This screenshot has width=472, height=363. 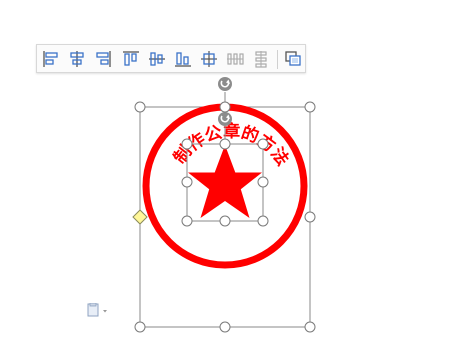 I want to click on paste-options-icon, so click(x=99, y=309).